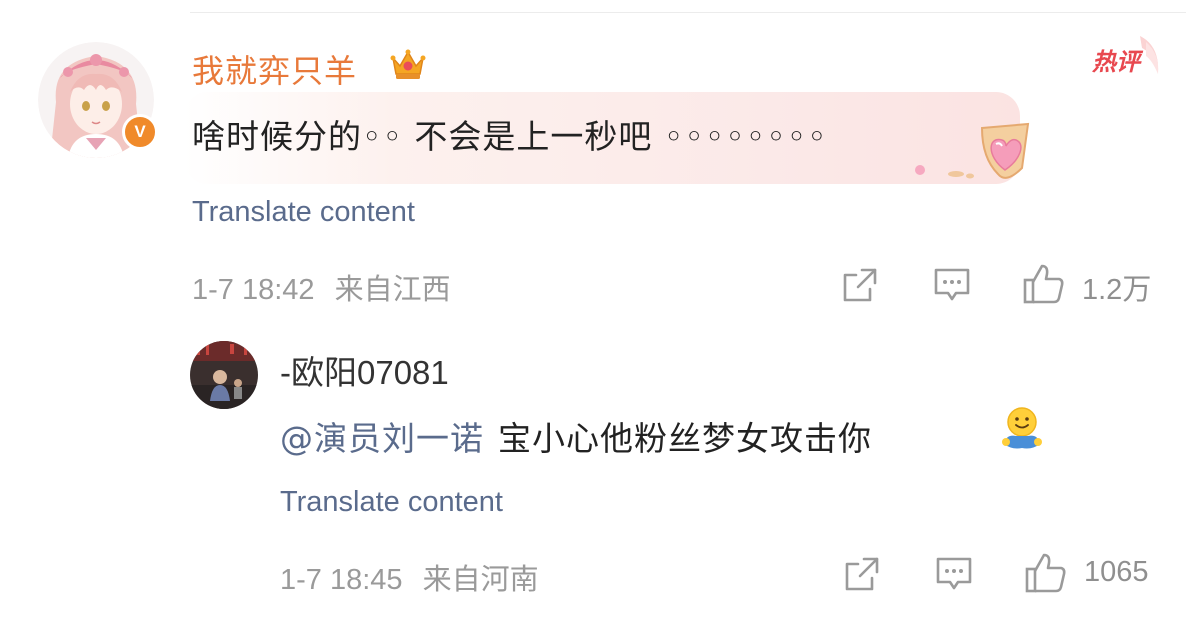 The height and width of the screenshot is (617, 1200). I want to click on reply-timestamp: 1-7 18:45, so click(341, 580).